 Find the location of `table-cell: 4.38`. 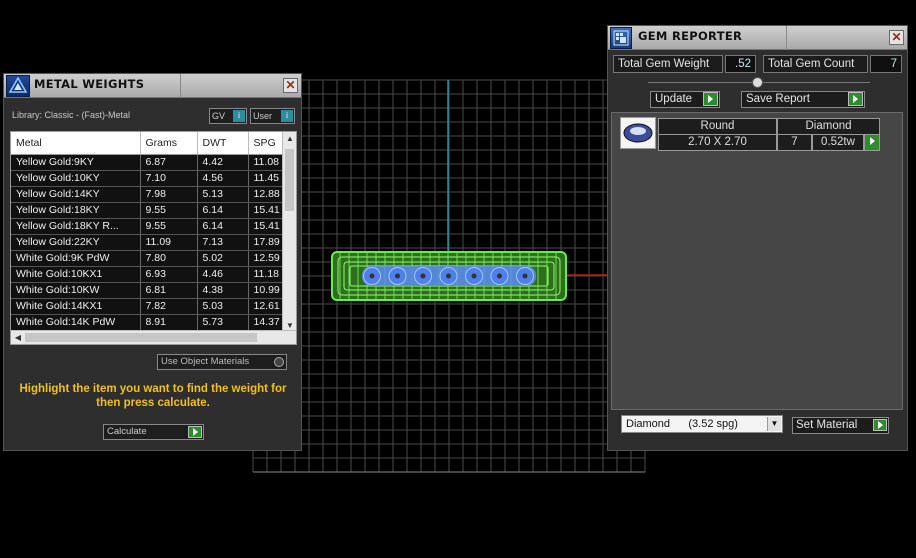

table-cell: 4.38 is located at coordinates (223, 290).